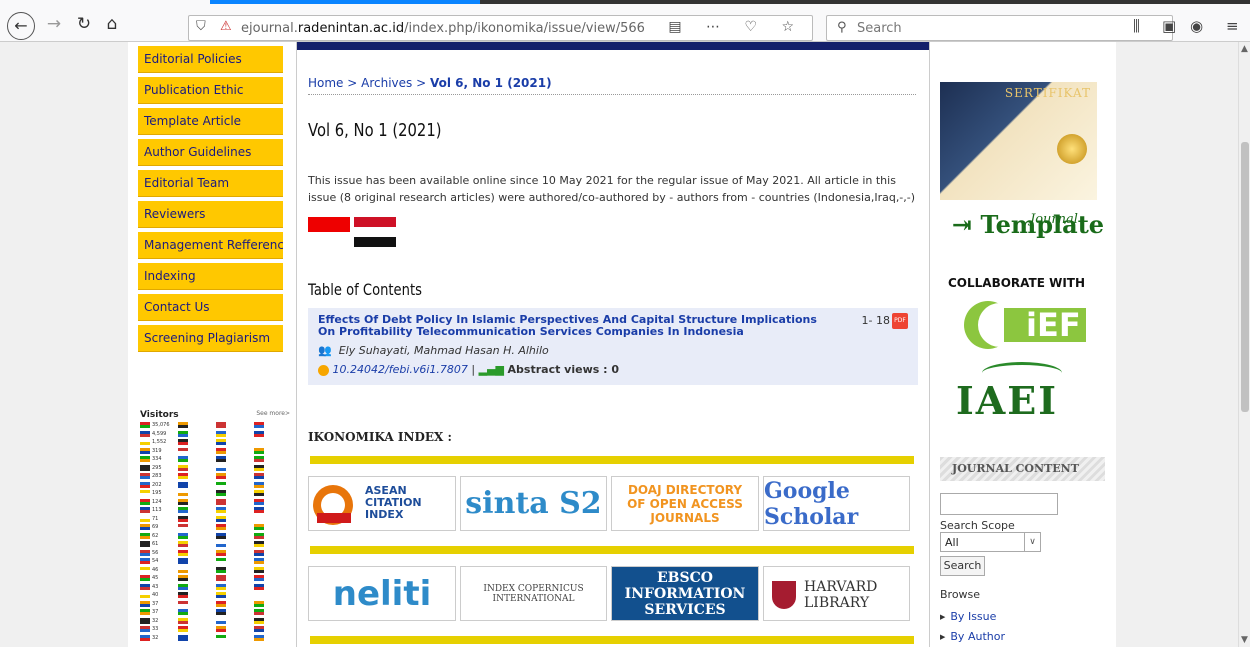  Describe the element at coordinates (382, 503) in the screenshot. I see `logo-asean-citation-index: ASEAN CITATION INDEX` at that location.